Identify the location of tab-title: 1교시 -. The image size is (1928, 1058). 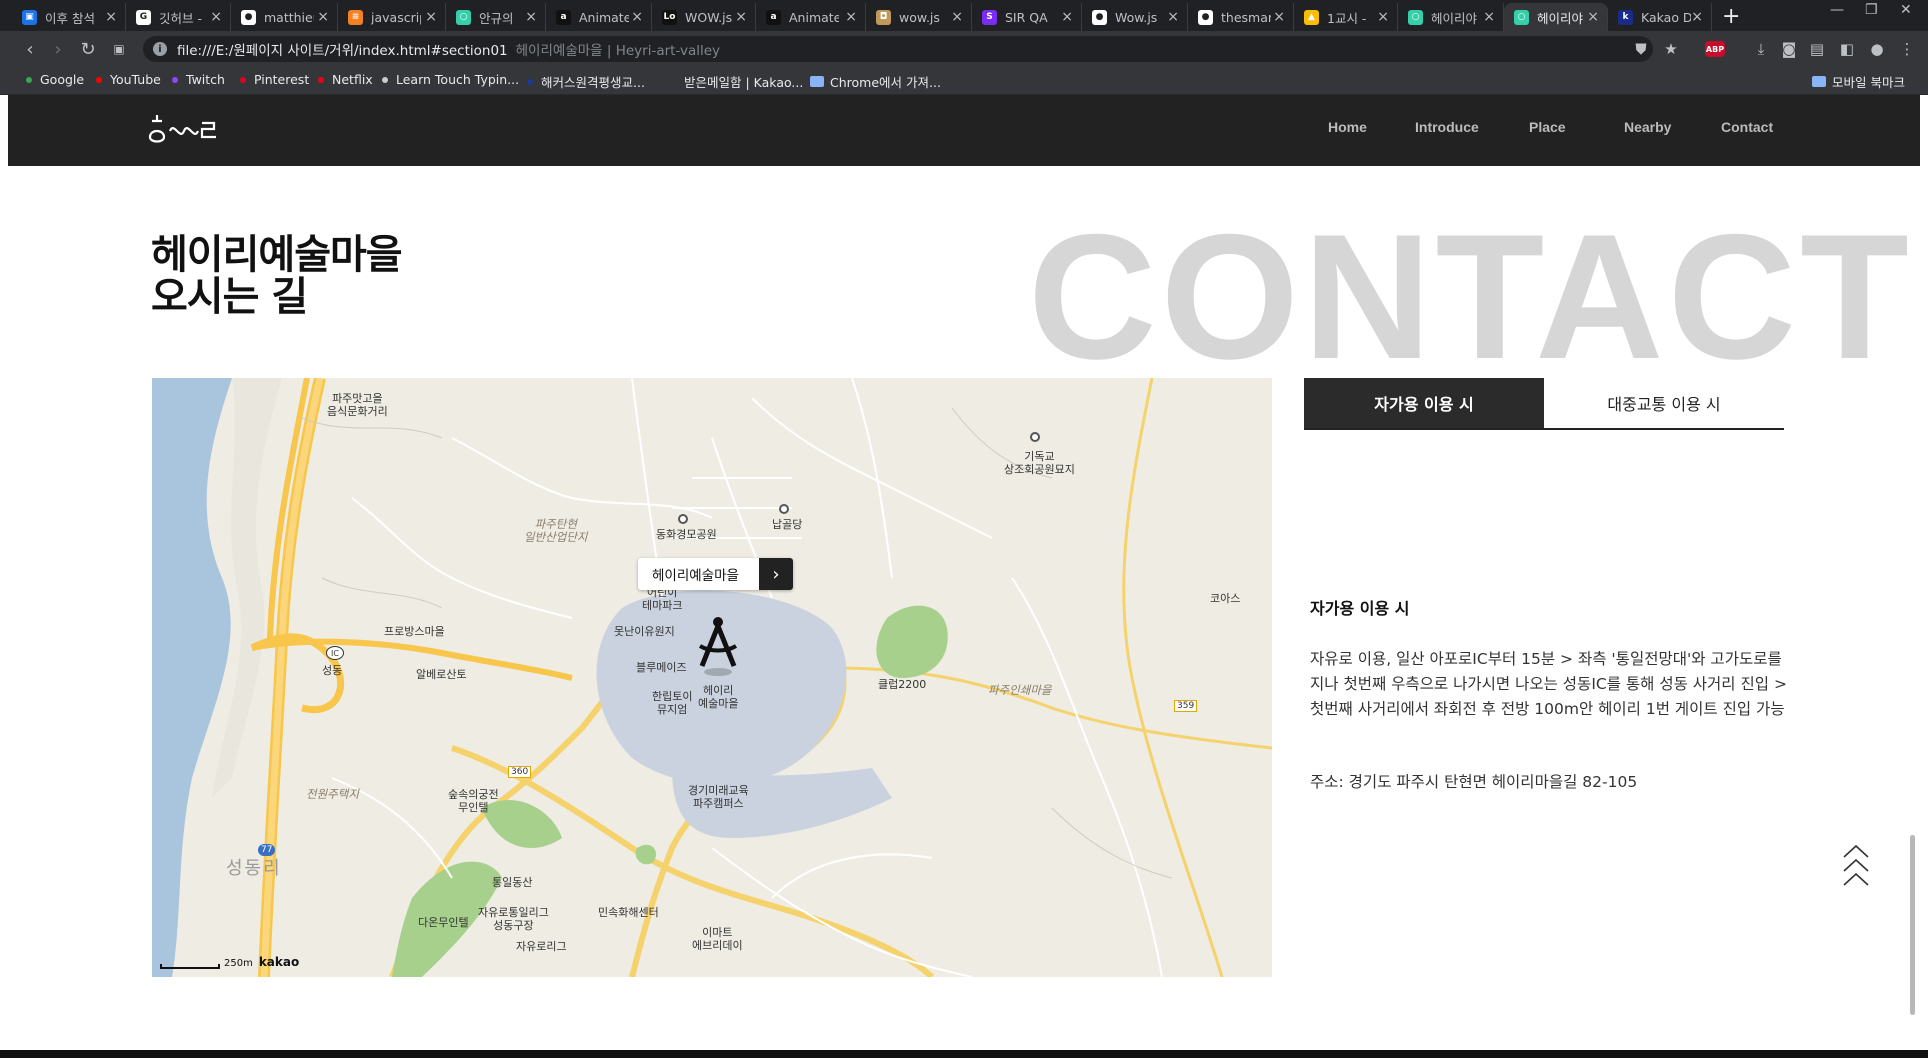
(1347, 18).